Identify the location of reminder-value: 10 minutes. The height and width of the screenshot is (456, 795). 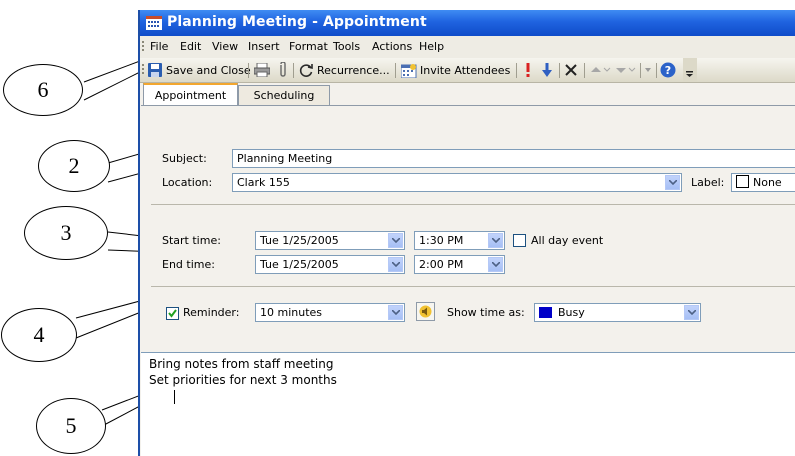
(291, 312).